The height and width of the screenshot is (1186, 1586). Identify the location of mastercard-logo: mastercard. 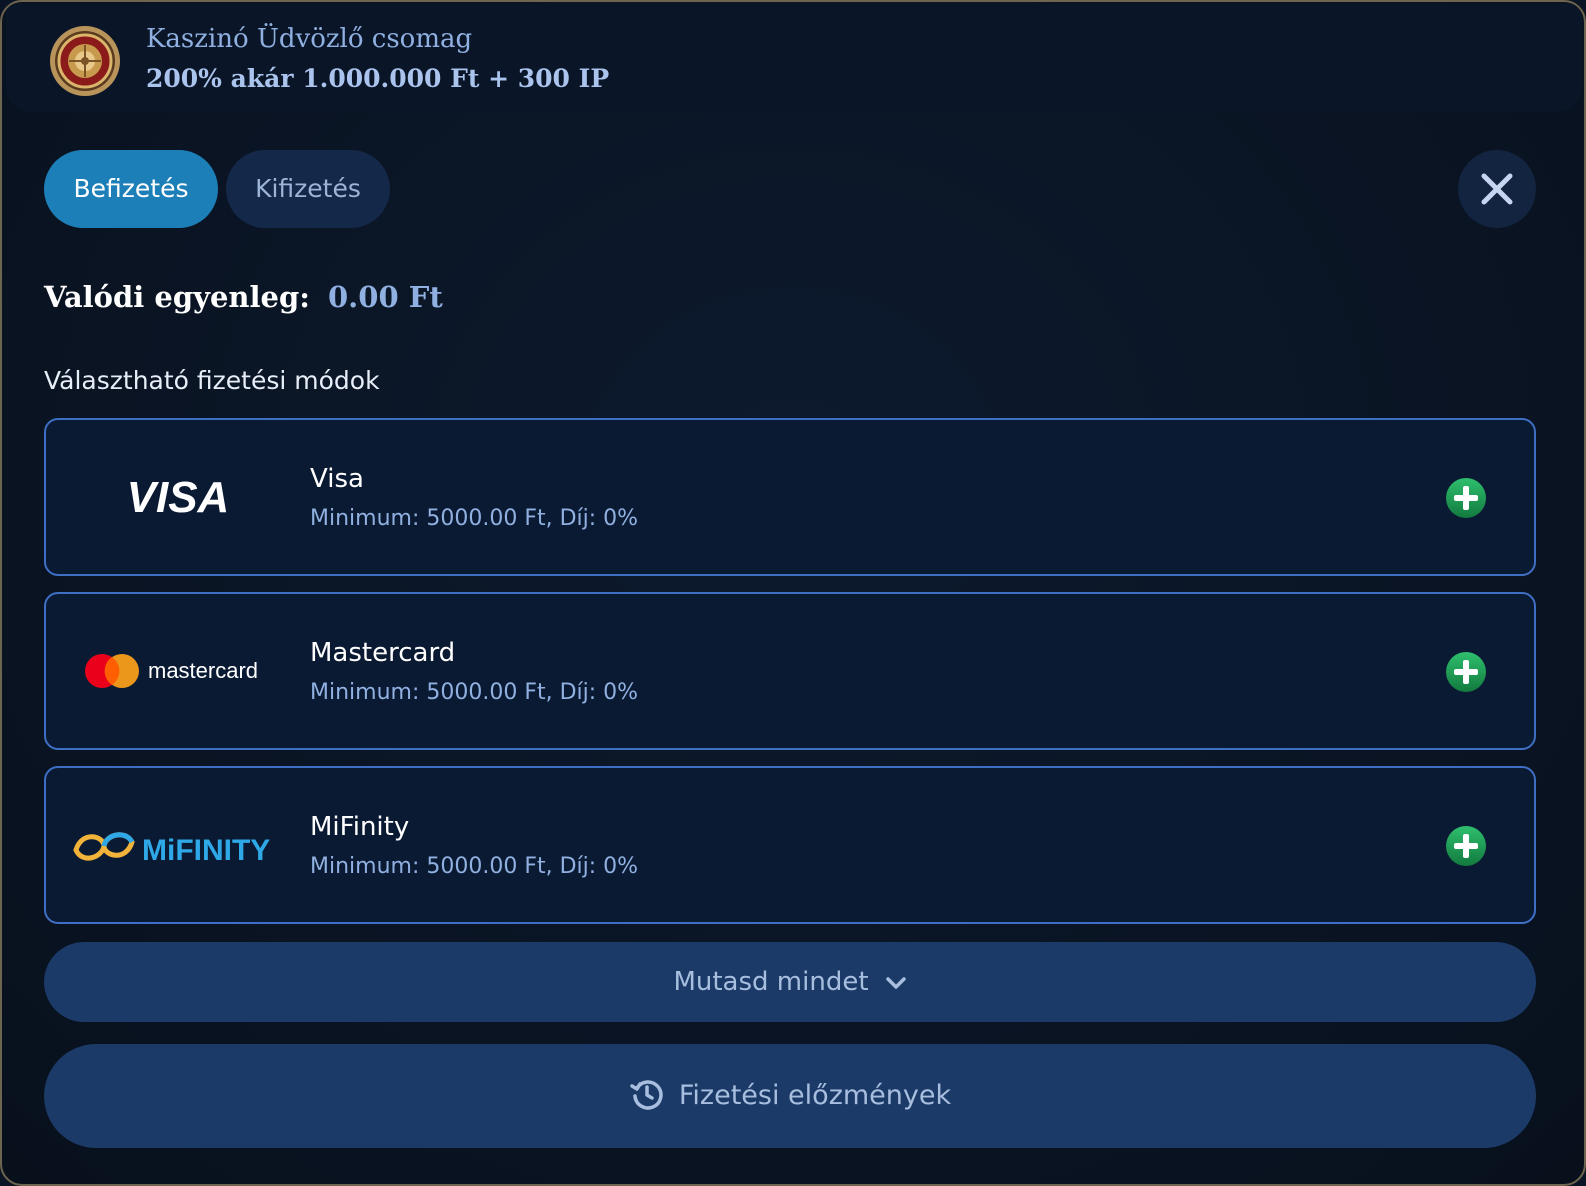
(171, 671).